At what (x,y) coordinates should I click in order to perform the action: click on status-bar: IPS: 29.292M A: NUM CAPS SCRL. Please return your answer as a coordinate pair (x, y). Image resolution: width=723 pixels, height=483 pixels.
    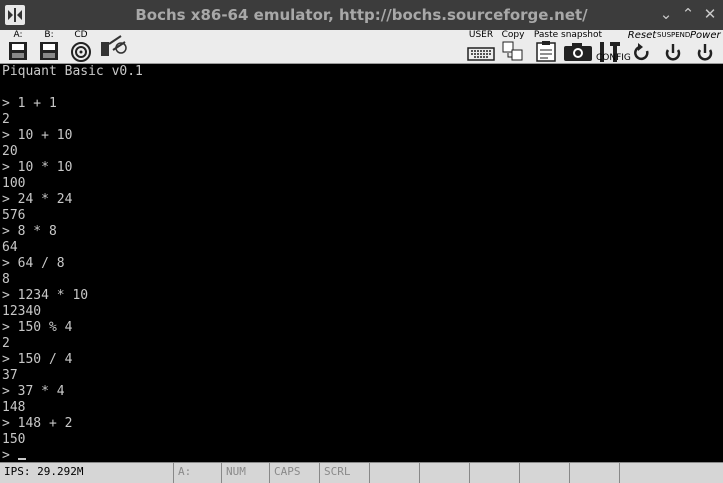
    Looking at the image, I should click on (361, 472).